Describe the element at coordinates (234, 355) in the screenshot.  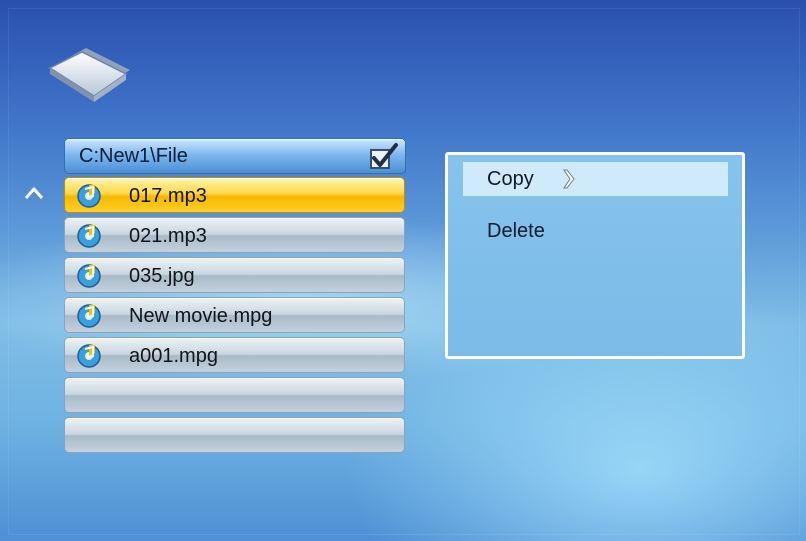
I see `list-item: a001.mpg` at that location.